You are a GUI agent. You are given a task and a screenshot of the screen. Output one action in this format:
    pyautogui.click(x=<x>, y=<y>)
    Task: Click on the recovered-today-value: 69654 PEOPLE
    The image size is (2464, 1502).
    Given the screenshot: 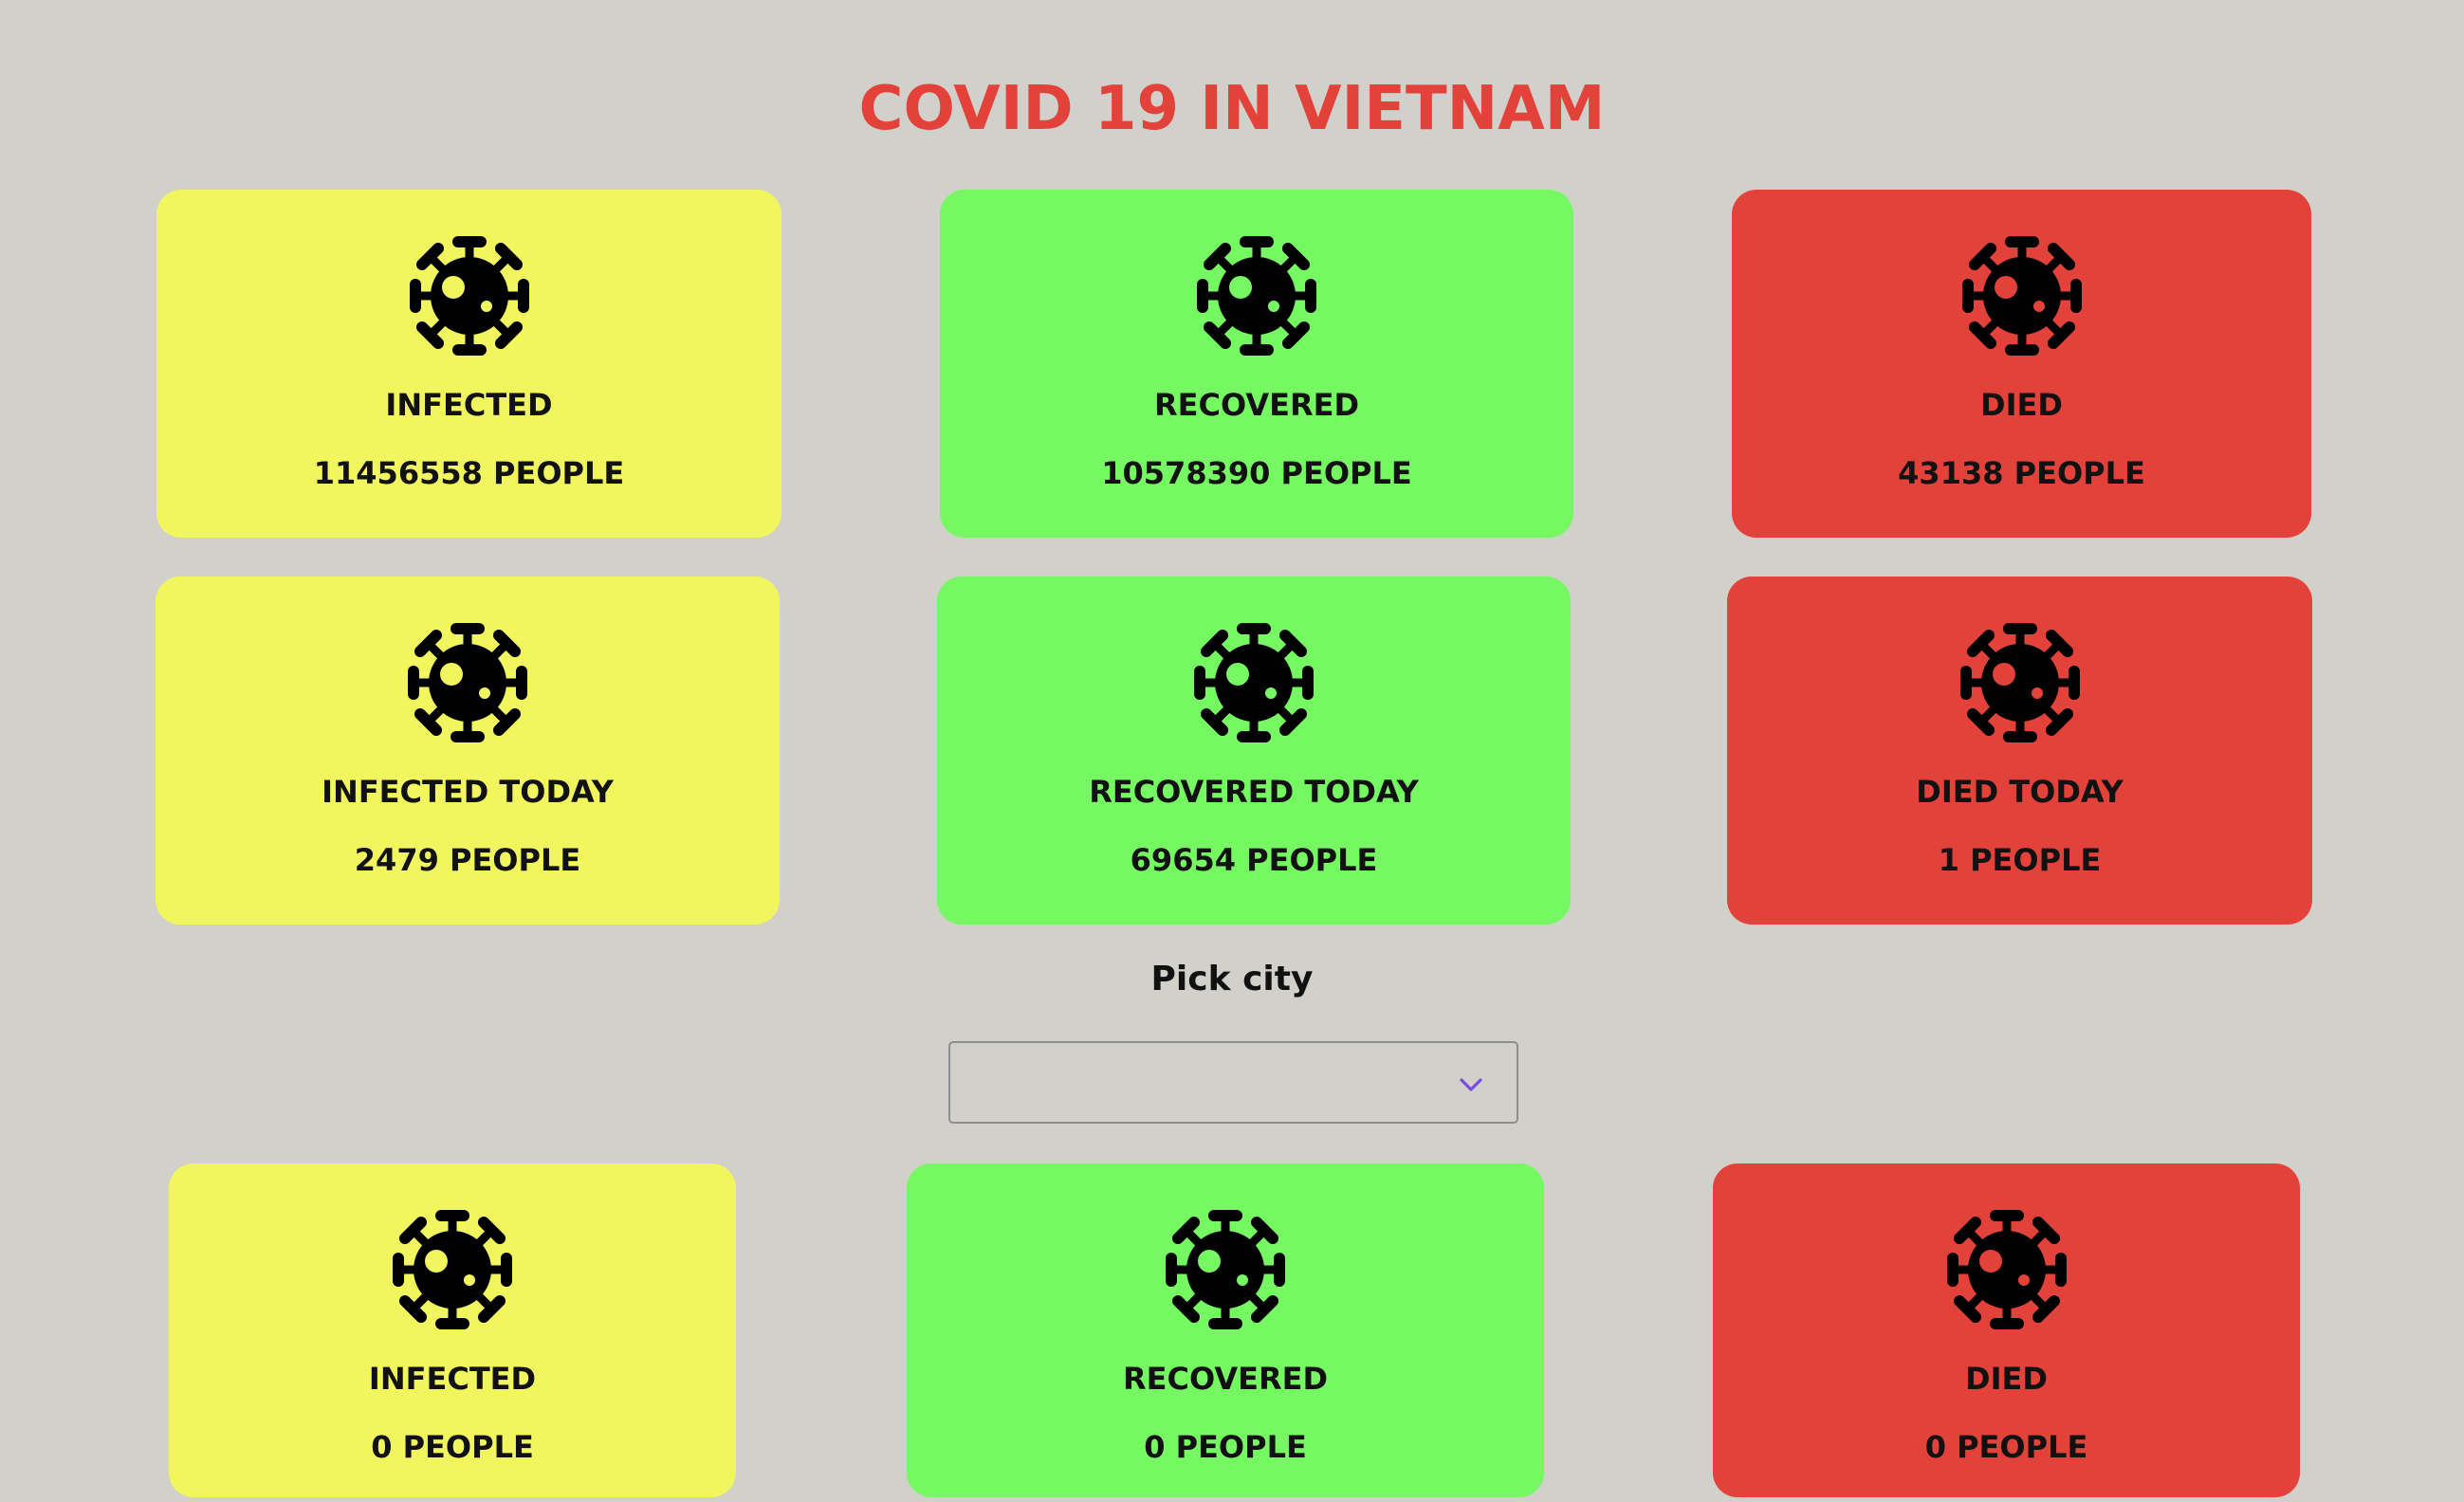 What is the action you would take?
    pyautogui.click(x=1254, y=860)
    